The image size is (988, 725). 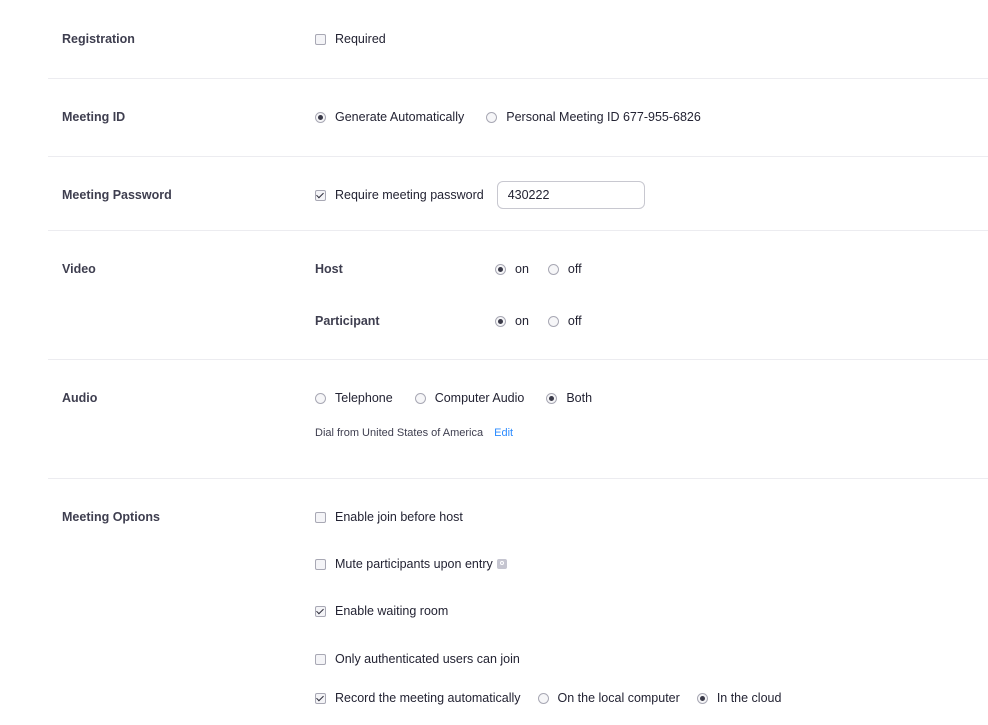 I want to click on record-cloud-radio: In the cloud, so click(x=739, y=698).